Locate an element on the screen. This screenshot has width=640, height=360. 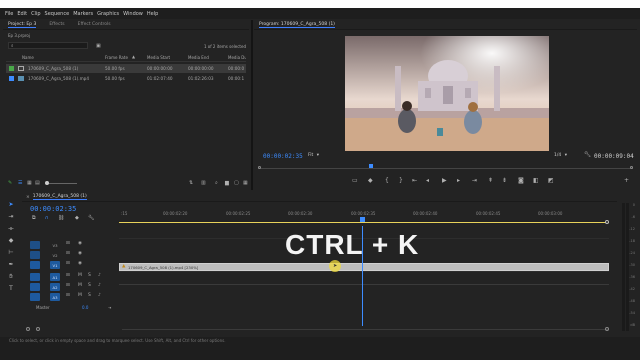
playhead-head is located at coordinates (362, 219).